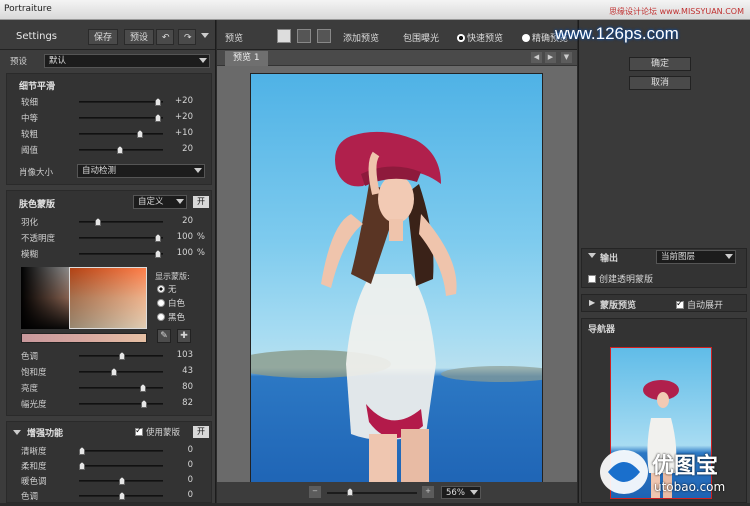  What do you see at coordinates (157, 432) in the screenshot?
I see `use-mask-checkbox: 使用蒙版` at bounding box center [157, 432].